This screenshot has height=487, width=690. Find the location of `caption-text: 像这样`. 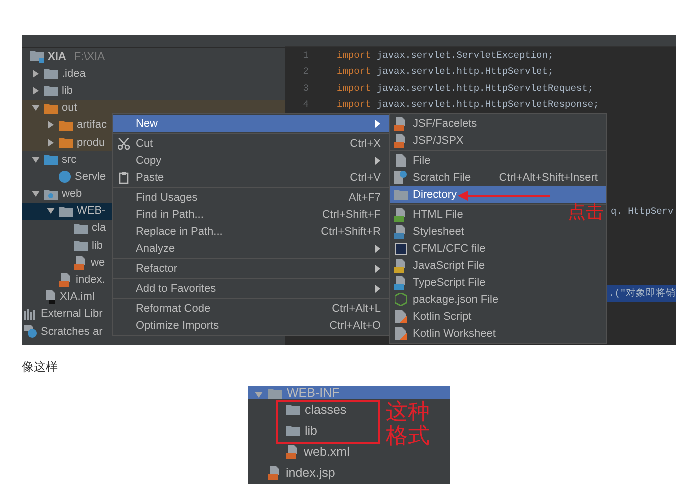

caption-text: 像这样 is located at coordinates (40, 367).